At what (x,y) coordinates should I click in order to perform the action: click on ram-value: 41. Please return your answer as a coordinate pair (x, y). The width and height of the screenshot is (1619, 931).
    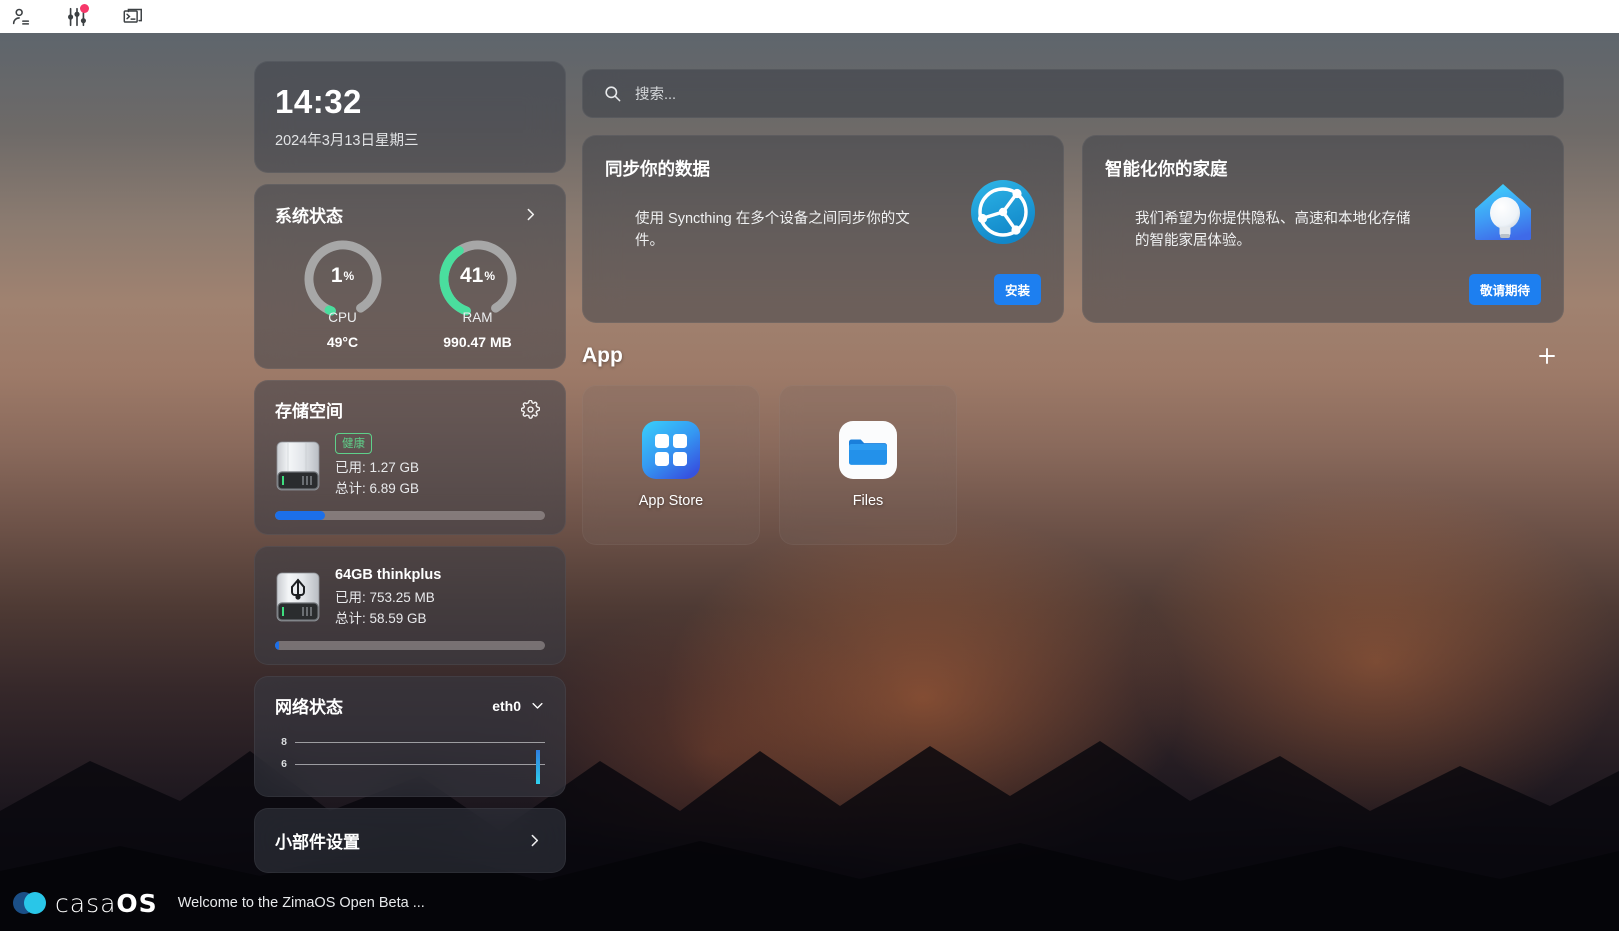
    Looking at the image, I should click on (471, 276).